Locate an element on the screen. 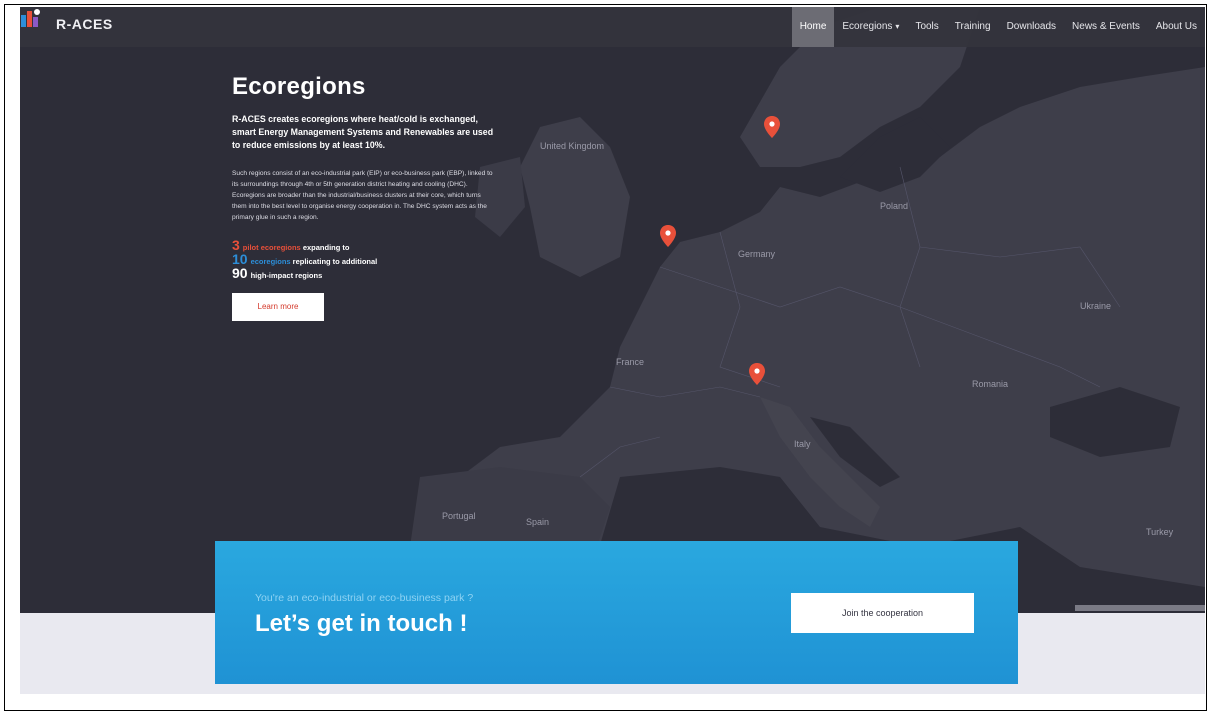 The image size is (1211, 715). stat-text: expanding to is located at coordinates (325, 247).